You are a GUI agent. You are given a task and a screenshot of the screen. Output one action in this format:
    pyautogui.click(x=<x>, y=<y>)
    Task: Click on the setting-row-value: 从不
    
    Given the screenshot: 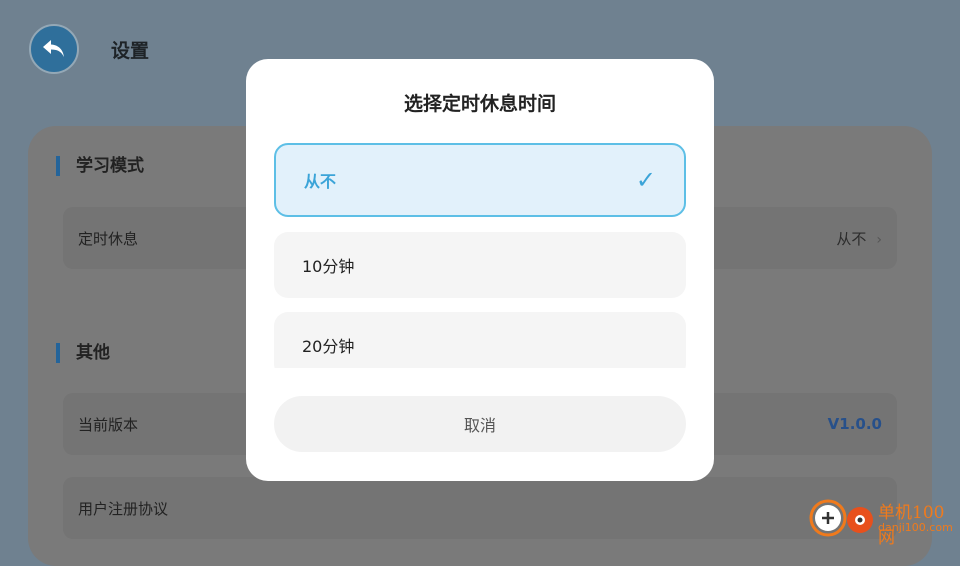 What is the action you would take?
    pyautogui.click(x=851, y=238)
    